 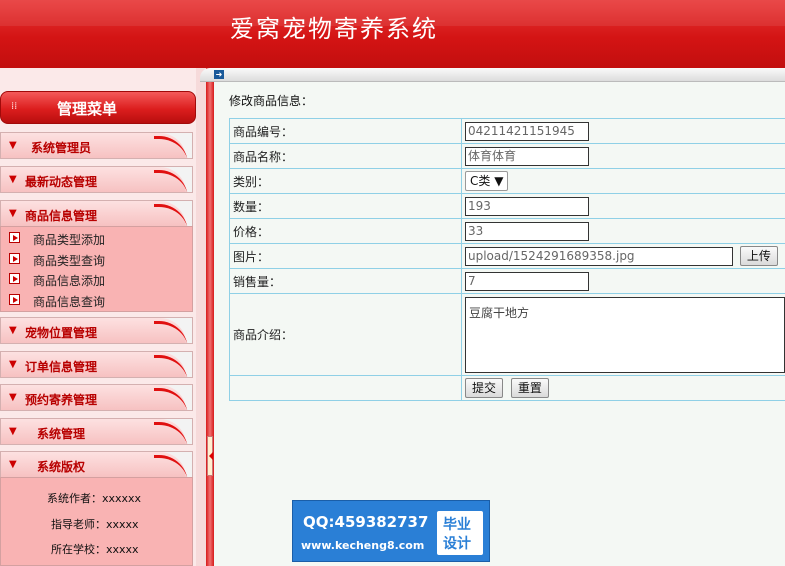 I want to click on category-select: C类 ▼, so click(x=487, y=181).